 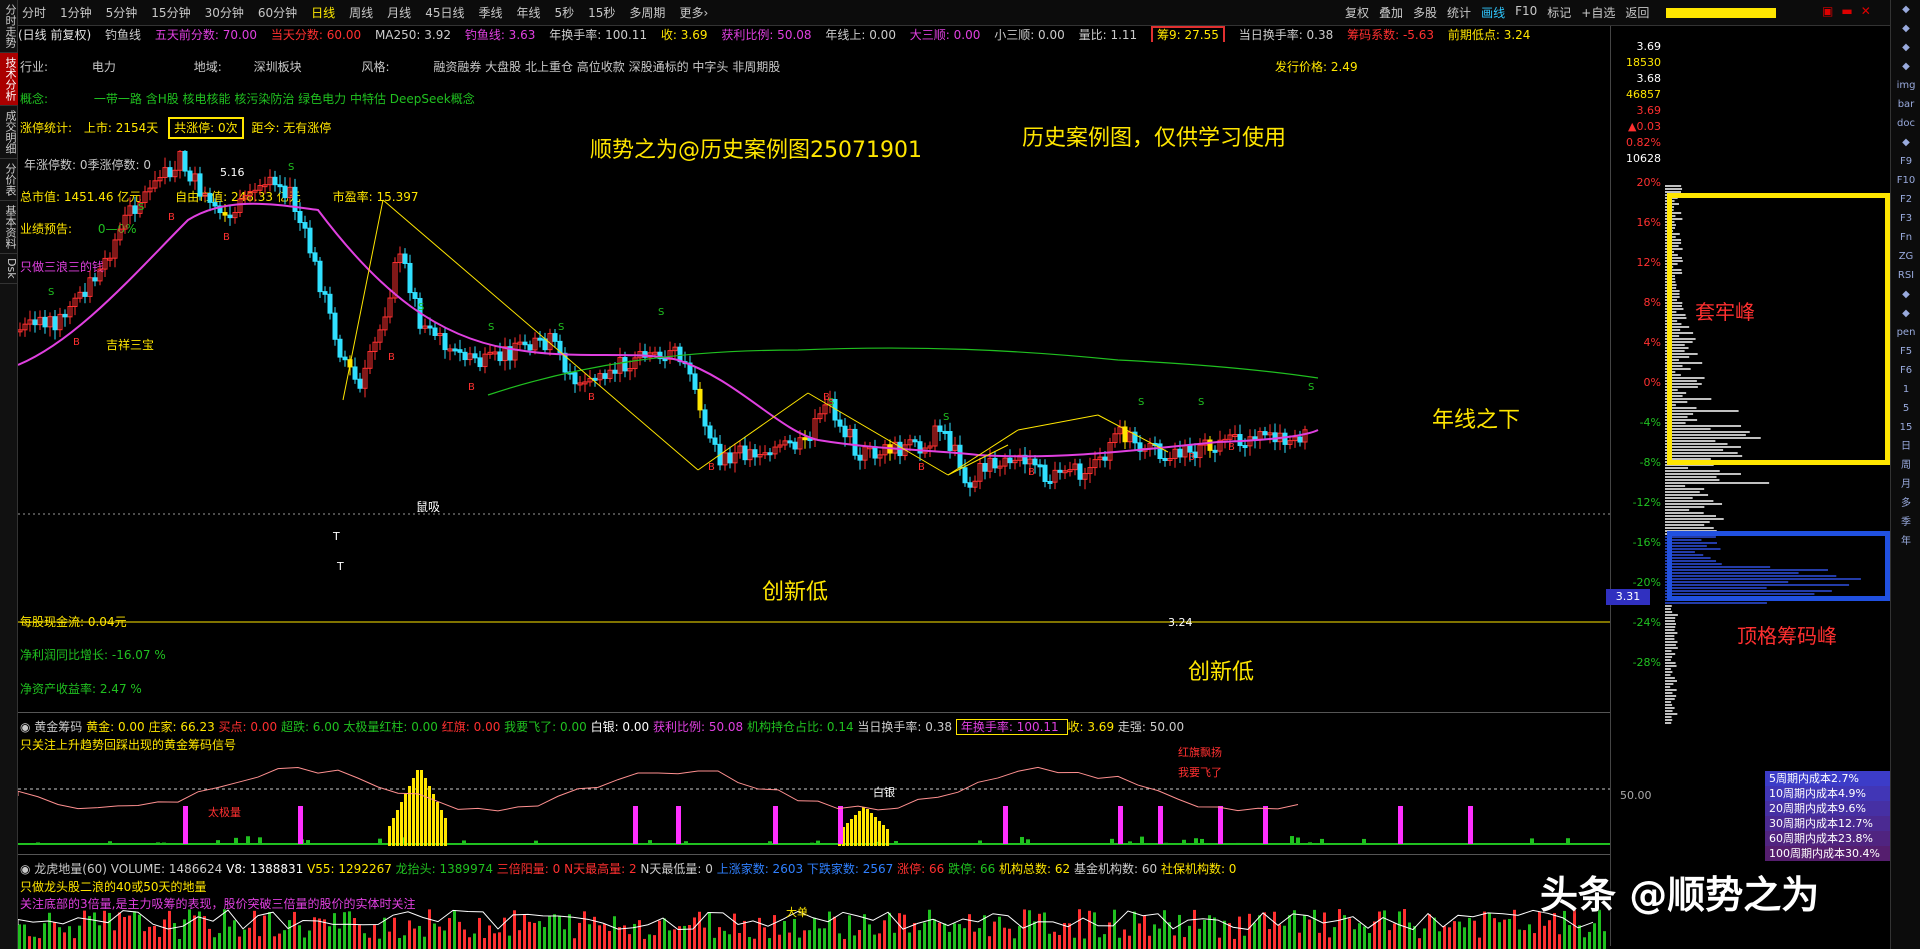 What do you see at coordinates (1846, 11) in the screenshot?
I see `minimize-icon: ▬` at bounding box center [1846, 11].